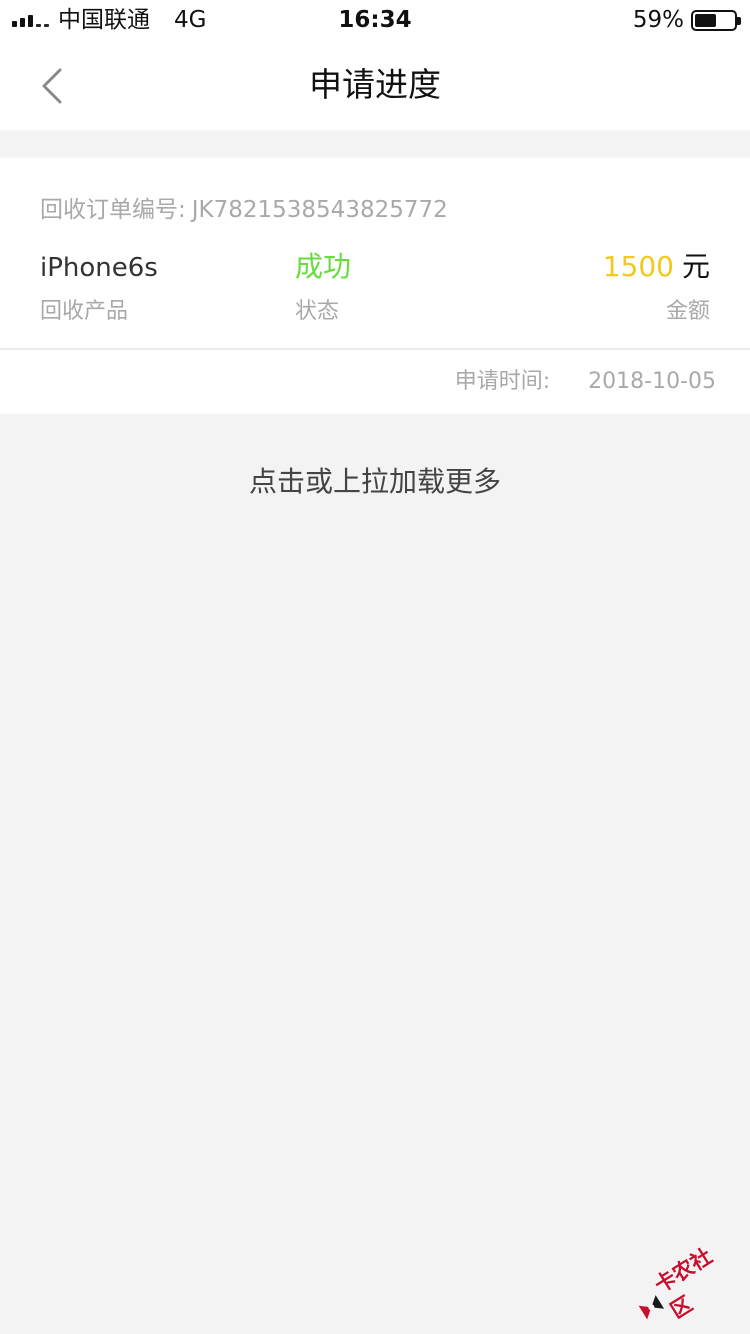 Image resolution: width=750 pixels, height=1334 pixels. What do you see at coordinates (658, 20) in the screenshot?
I see `battery-percent: 59%` at bounding box center [658, 20].